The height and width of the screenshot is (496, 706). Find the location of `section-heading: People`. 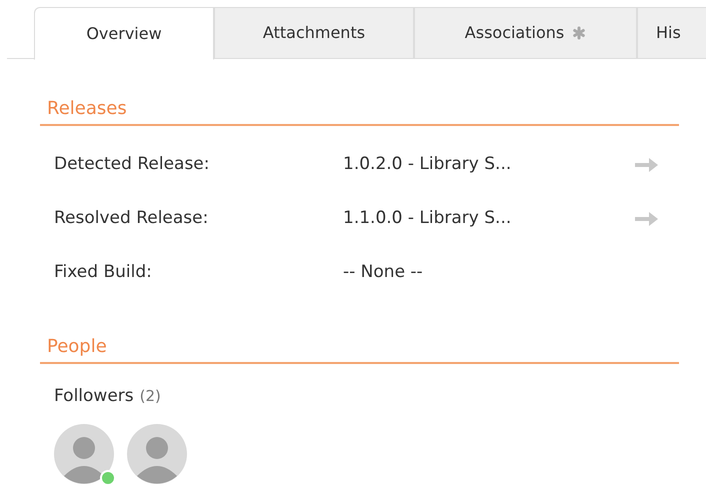

section-heading: People is located at coordinates (359, 349).